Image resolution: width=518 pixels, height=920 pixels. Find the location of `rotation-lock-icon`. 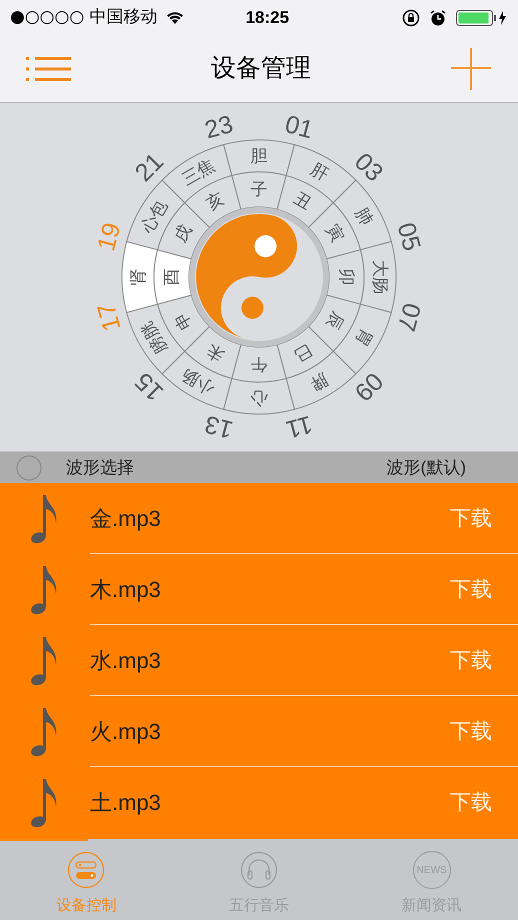

rotation-lock-icon is located at coordinates (411, 18).